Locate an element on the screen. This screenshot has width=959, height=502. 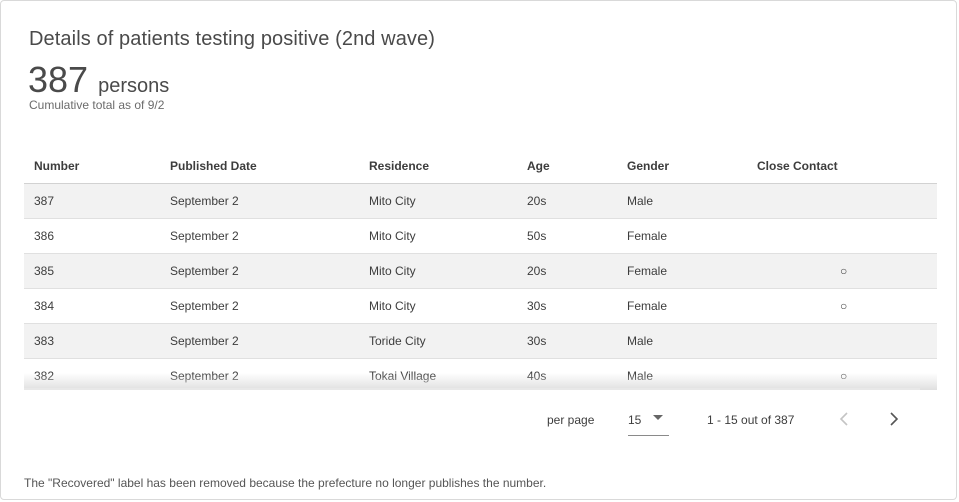
cell-number: 383 is located at coordinates (97, 341).